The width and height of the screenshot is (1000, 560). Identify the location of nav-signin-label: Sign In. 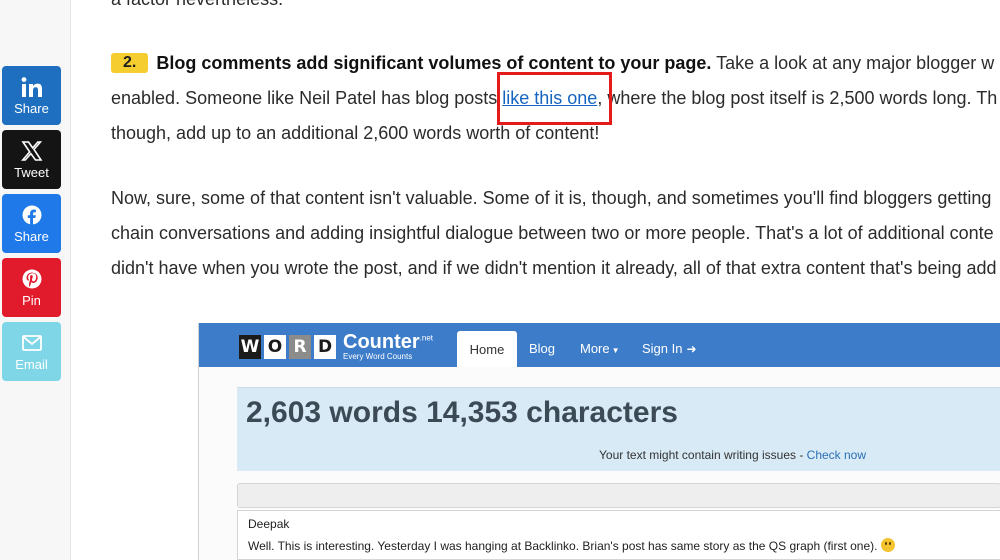
(662, 348).